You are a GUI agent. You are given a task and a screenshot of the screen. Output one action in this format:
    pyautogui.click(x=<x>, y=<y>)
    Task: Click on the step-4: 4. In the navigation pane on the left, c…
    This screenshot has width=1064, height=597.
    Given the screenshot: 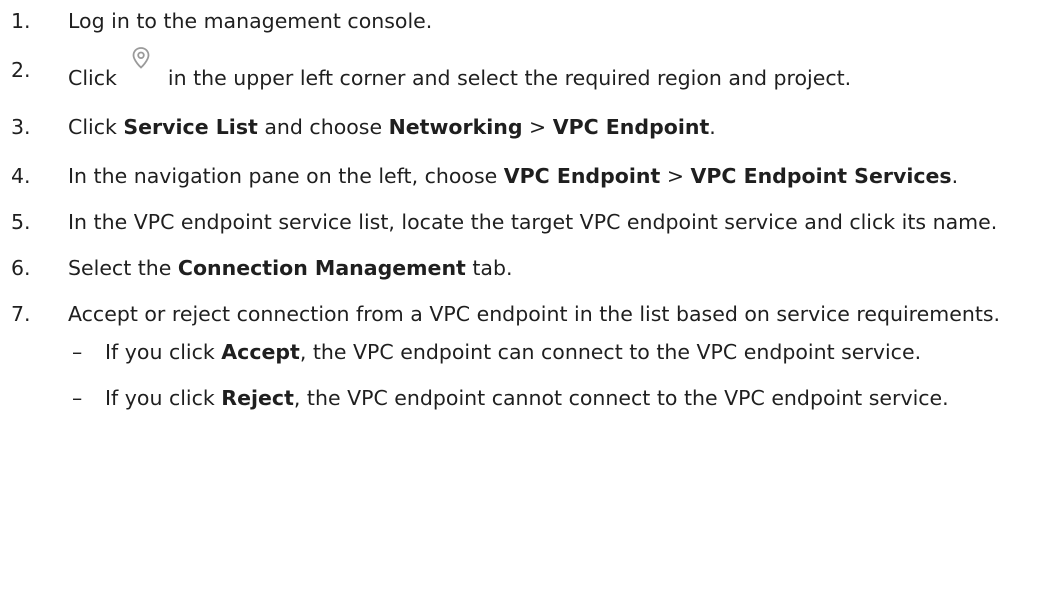 What is the action you would take?
    pyautogui.click(x=532, y=176)
    